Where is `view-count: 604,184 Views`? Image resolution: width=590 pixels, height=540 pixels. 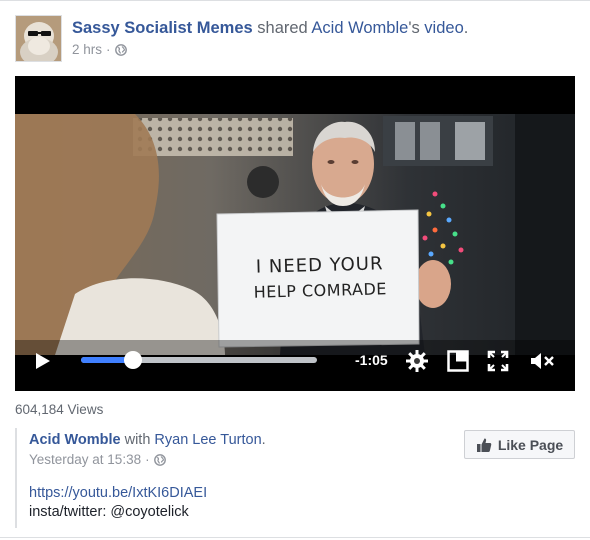 view-count: 604,184 Views is located at coordinates (59, 409).